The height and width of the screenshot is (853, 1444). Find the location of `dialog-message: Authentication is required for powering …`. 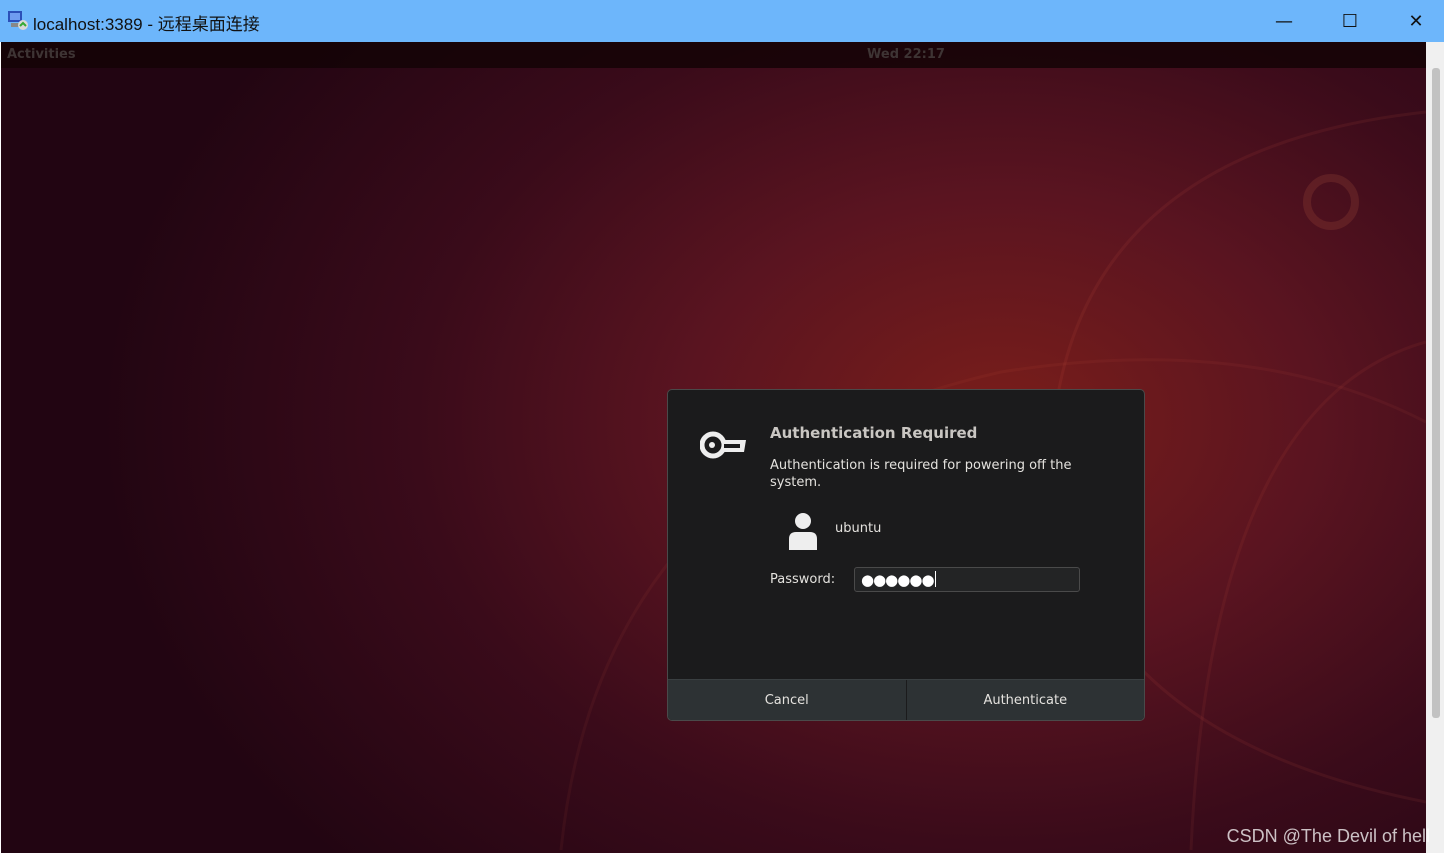

dialog-message: Authentication is required for powering … is located at coordinates (921, 474).